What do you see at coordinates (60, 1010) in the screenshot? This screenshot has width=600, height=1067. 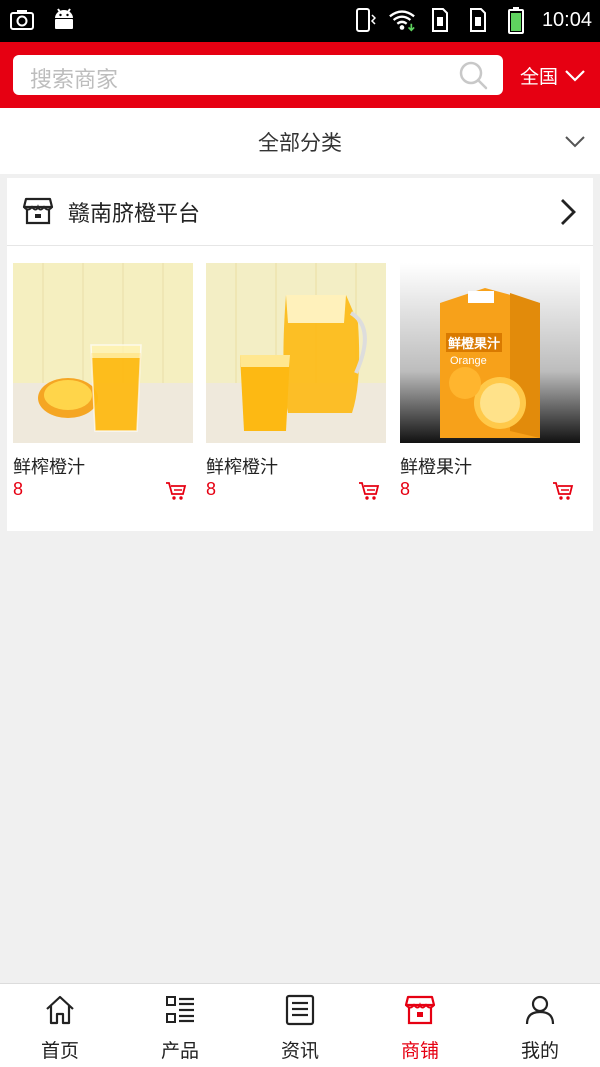 I see `home-icon` at bounding box center [60, 1010].